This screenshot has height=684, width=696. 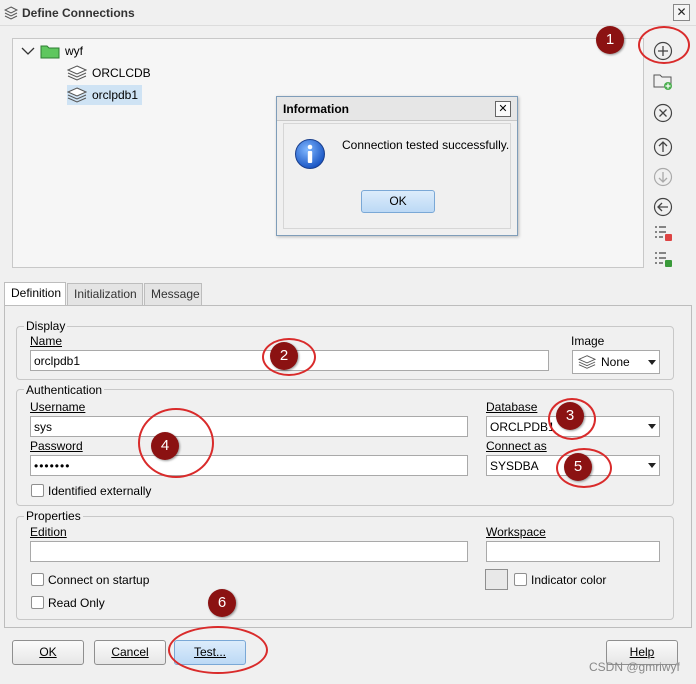 I want to click on indicator-color-checkbox, so click(x=520, y=579).